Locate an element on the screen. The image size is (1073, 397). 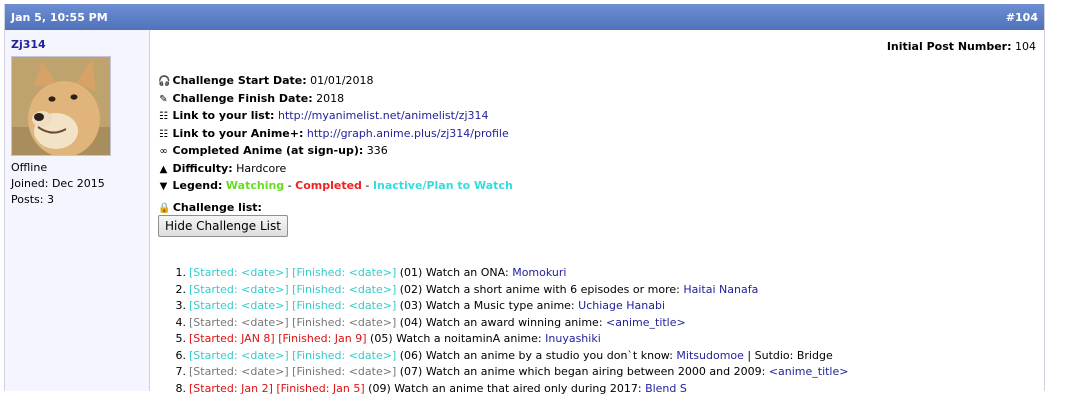
difficulty-row: ▲ Difficulty: Hardcore is located at coordinates (335, 170).